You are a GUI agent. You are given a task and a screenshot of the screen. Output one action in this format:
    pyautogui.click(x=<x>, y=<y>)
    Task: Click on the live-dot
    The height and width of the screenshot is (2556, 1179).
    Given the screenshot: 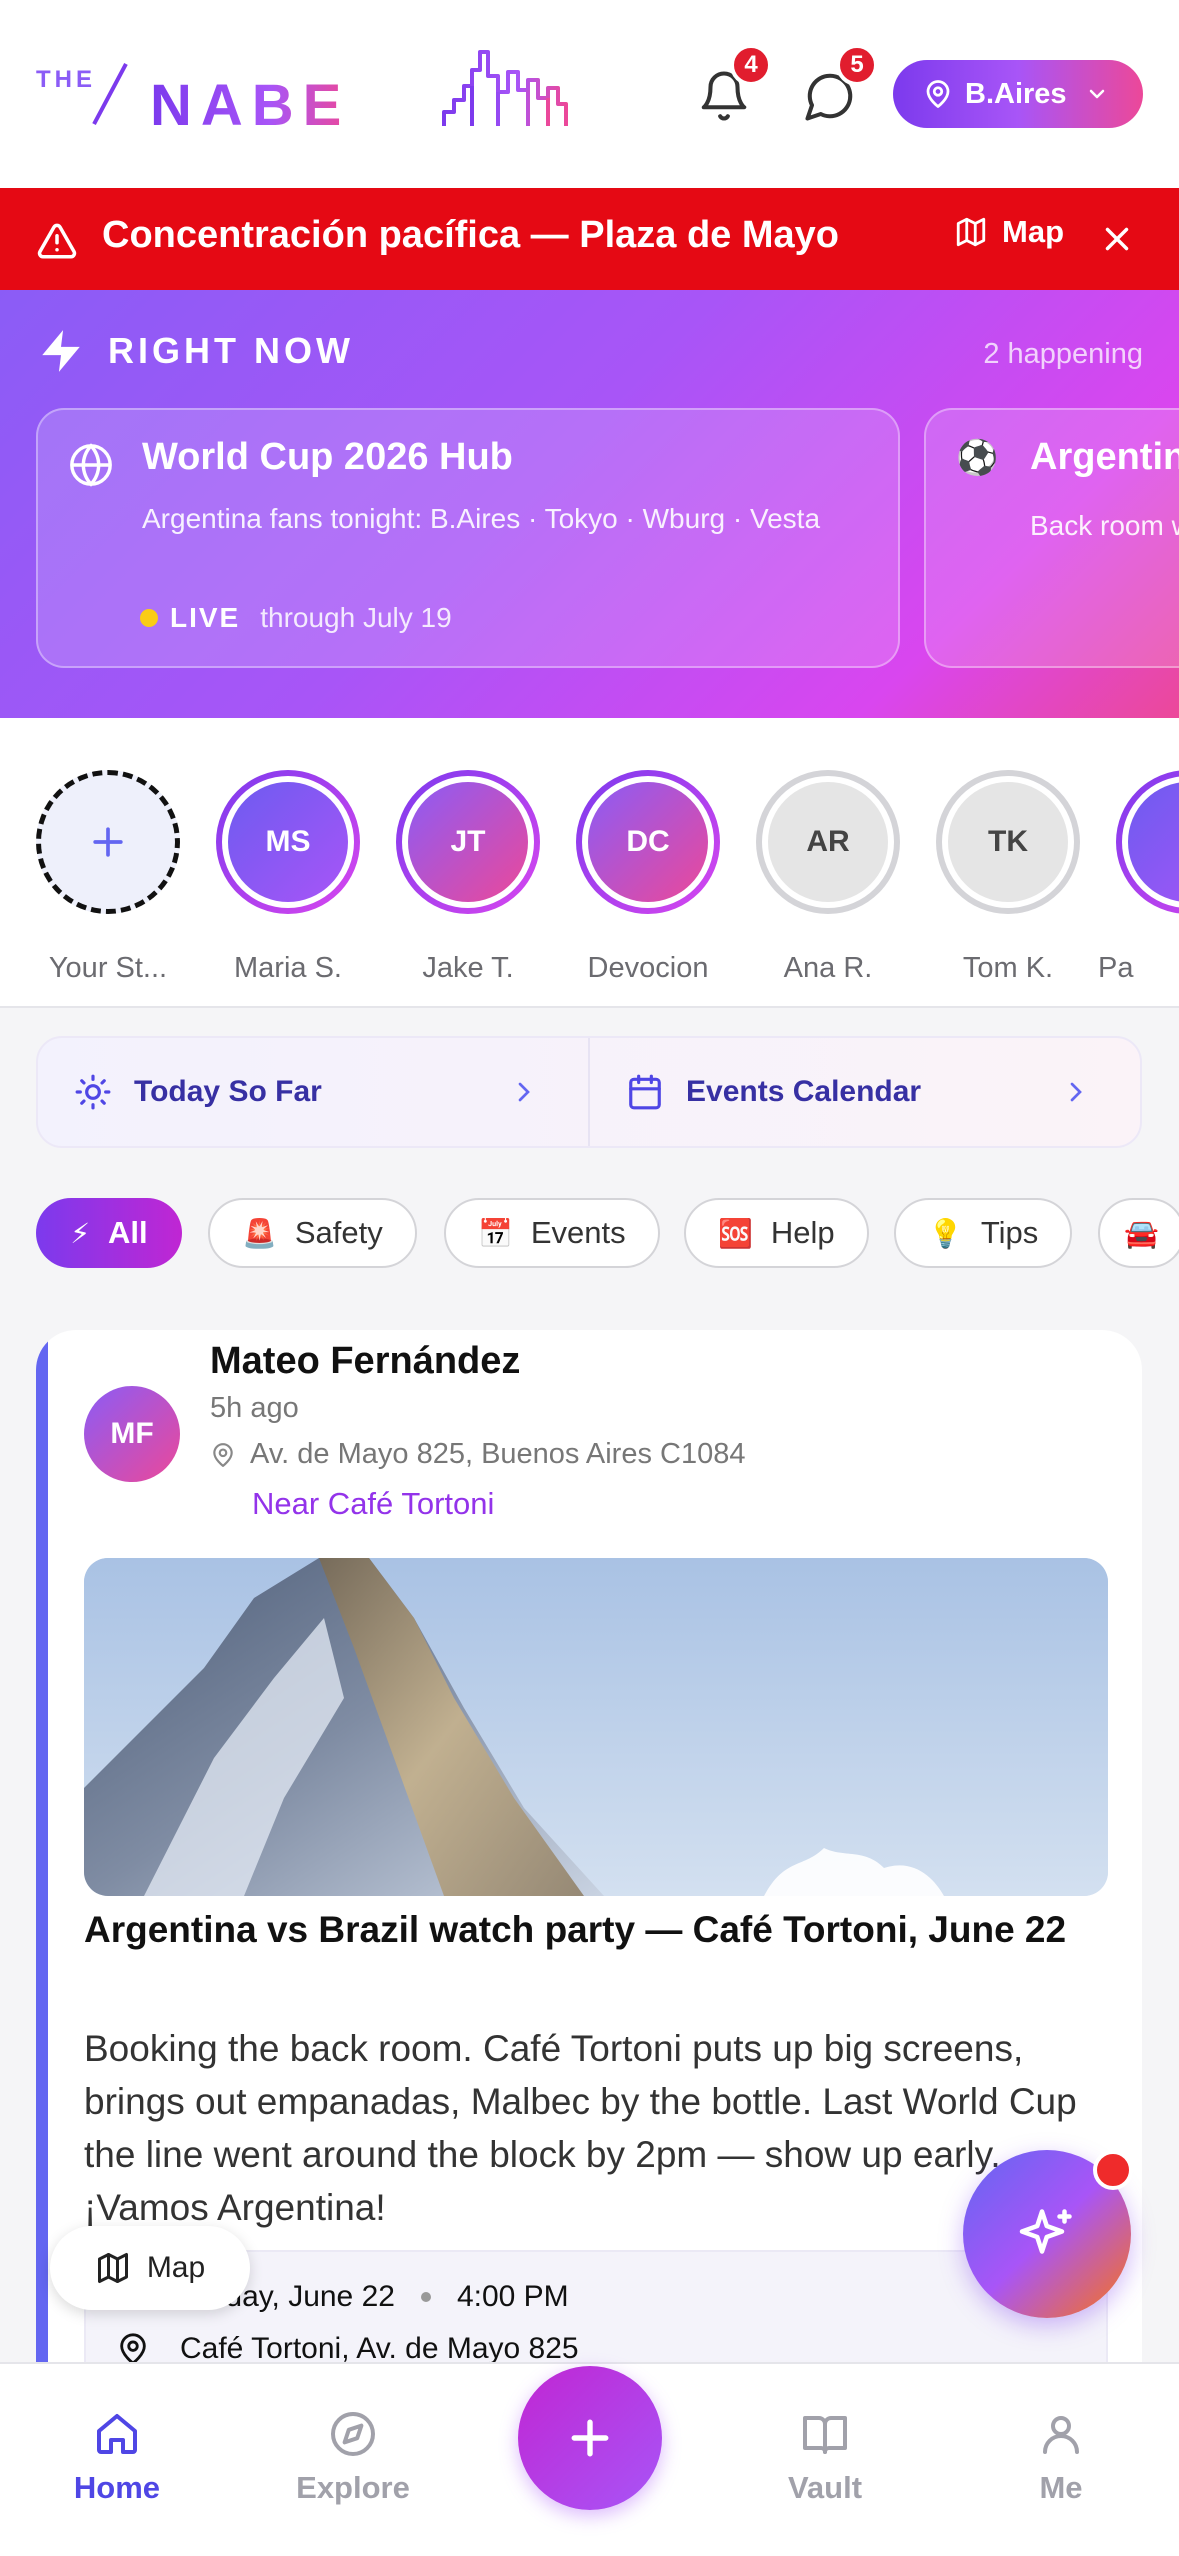 What is the action you would take?
    pyautogui.click(x=149, y=618)
    